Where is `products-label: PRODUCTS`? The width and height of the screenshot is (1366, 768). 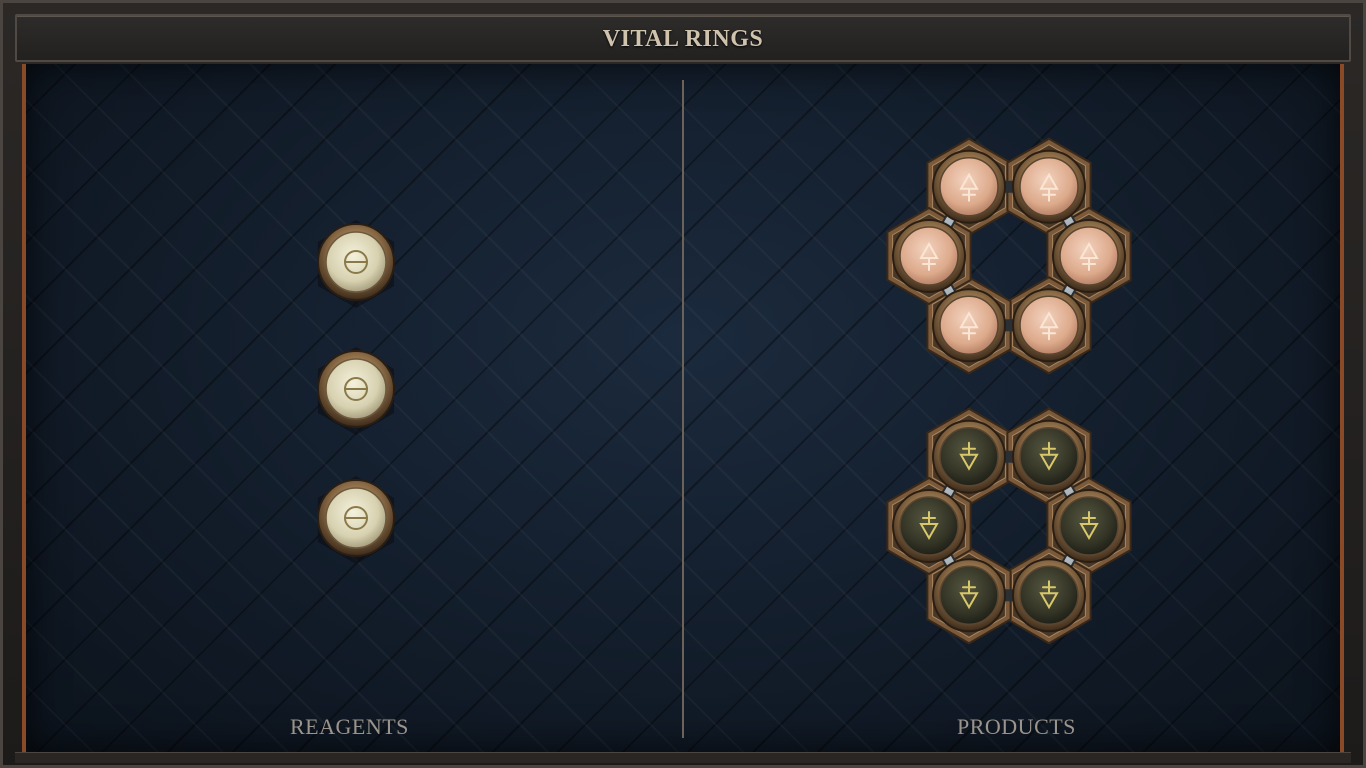 products-label: PRODUCTS is located at coordinates (1016, 726).